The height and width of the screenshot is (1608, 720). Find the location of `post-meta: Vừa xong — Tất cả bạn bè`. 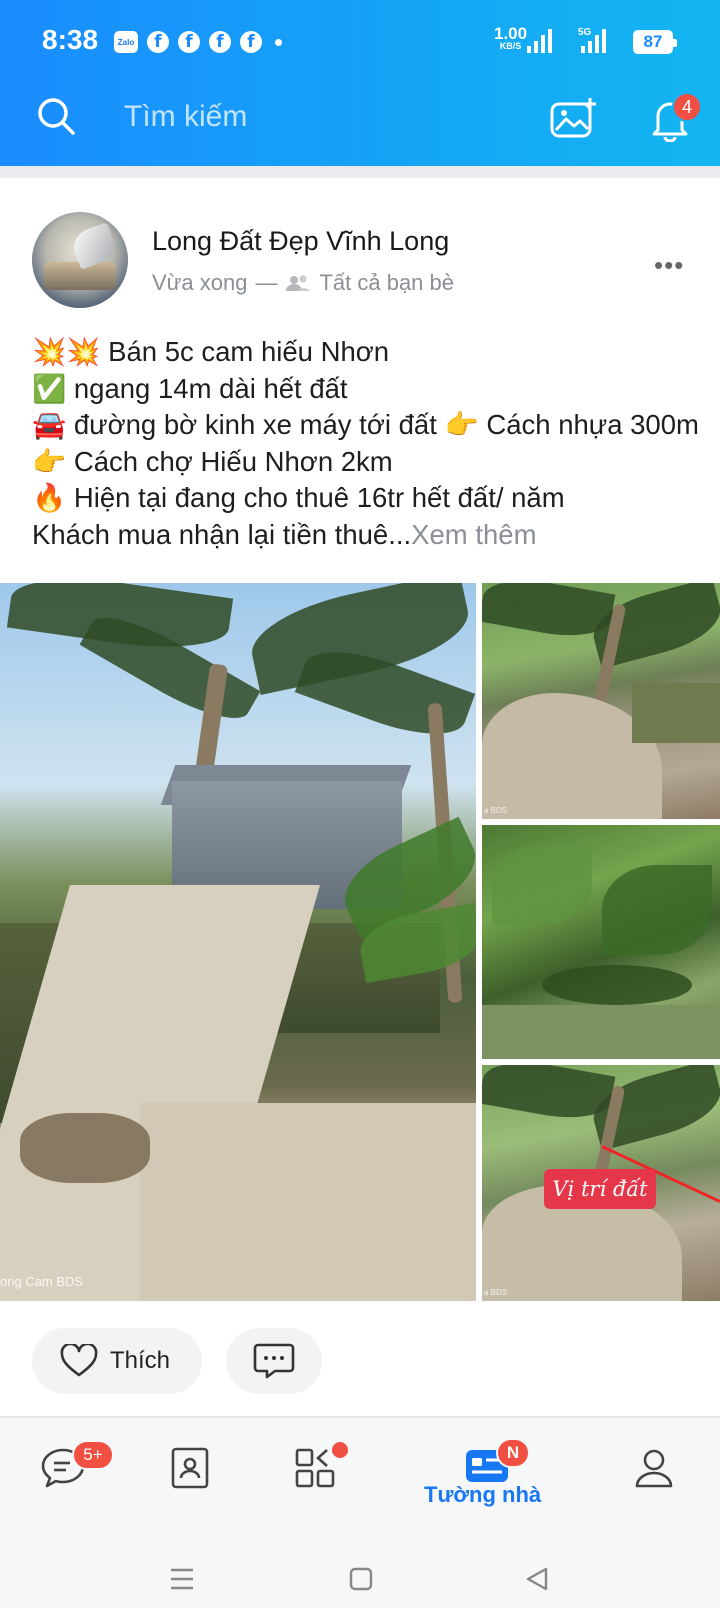

post-meta: Vừa xong — Tất cả bạn bè is located at coordinates (303, 283).